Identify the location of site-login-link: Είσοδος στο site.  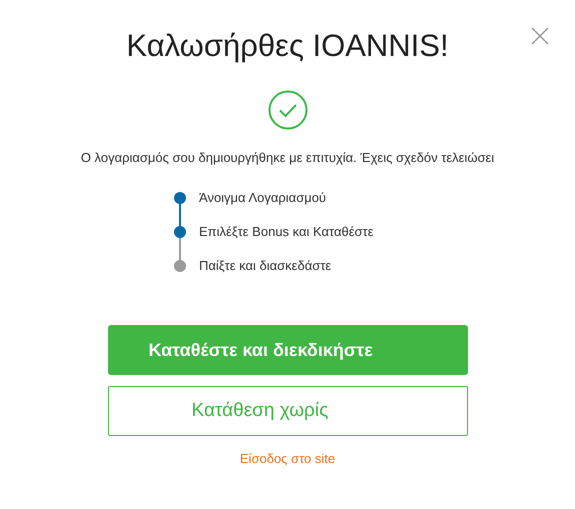
(288, 458).